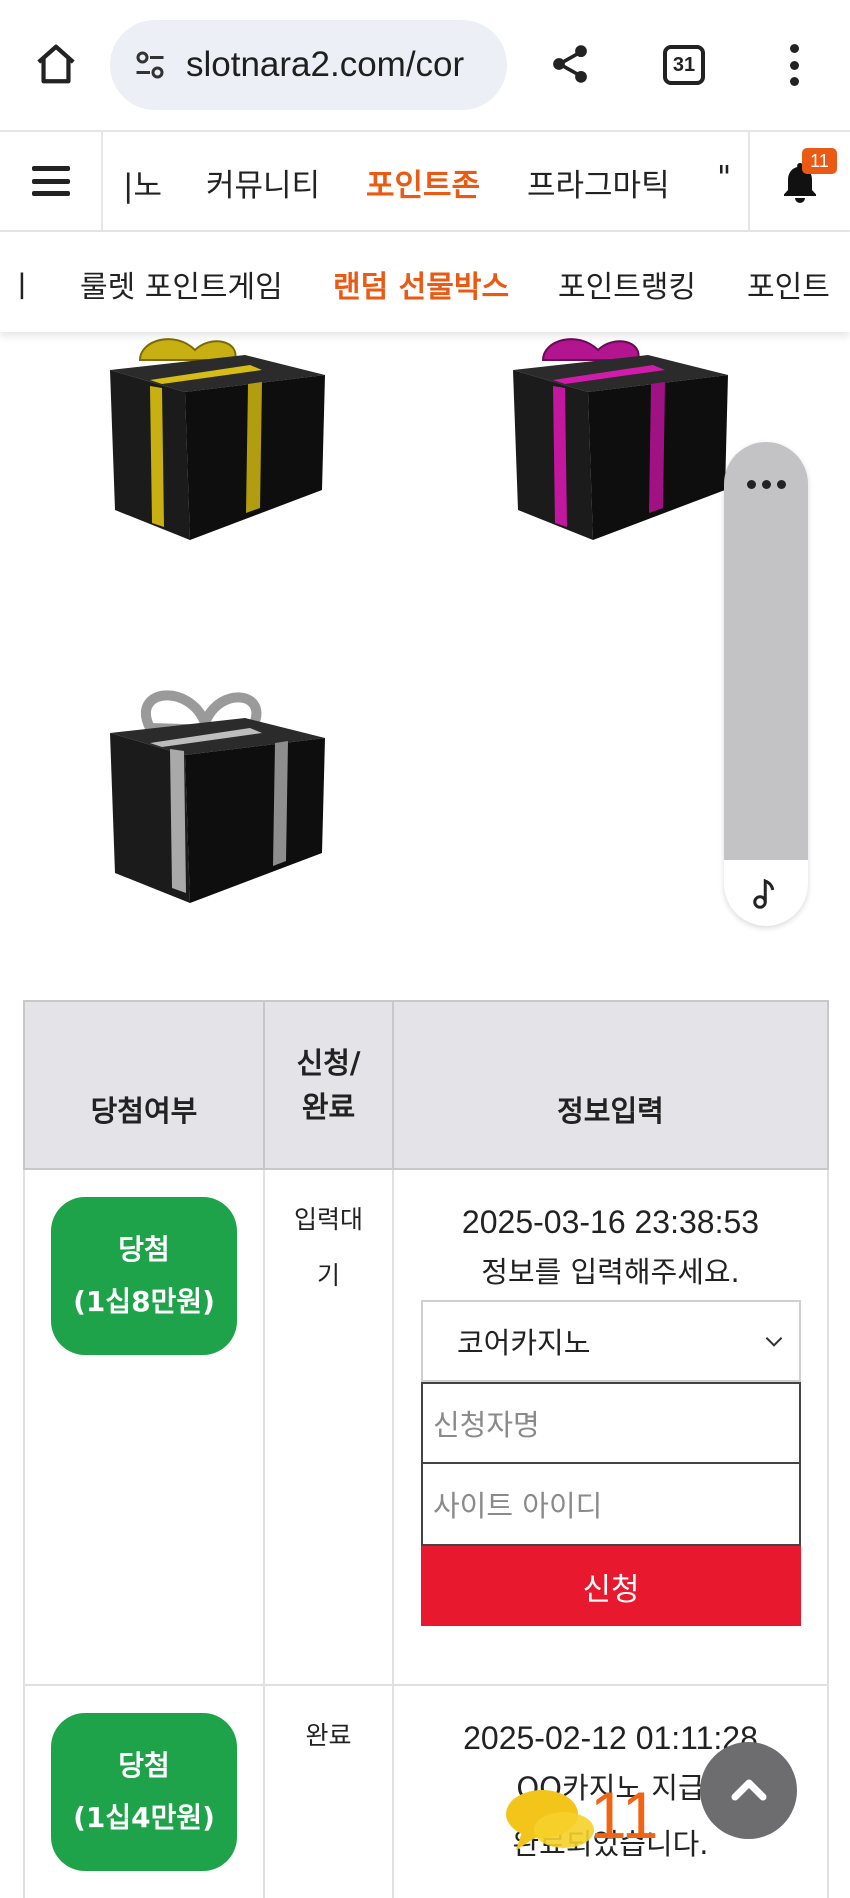  Describe the element at coordinates (766, 893) in the screenshot. I see `music-note-icon` at that location.